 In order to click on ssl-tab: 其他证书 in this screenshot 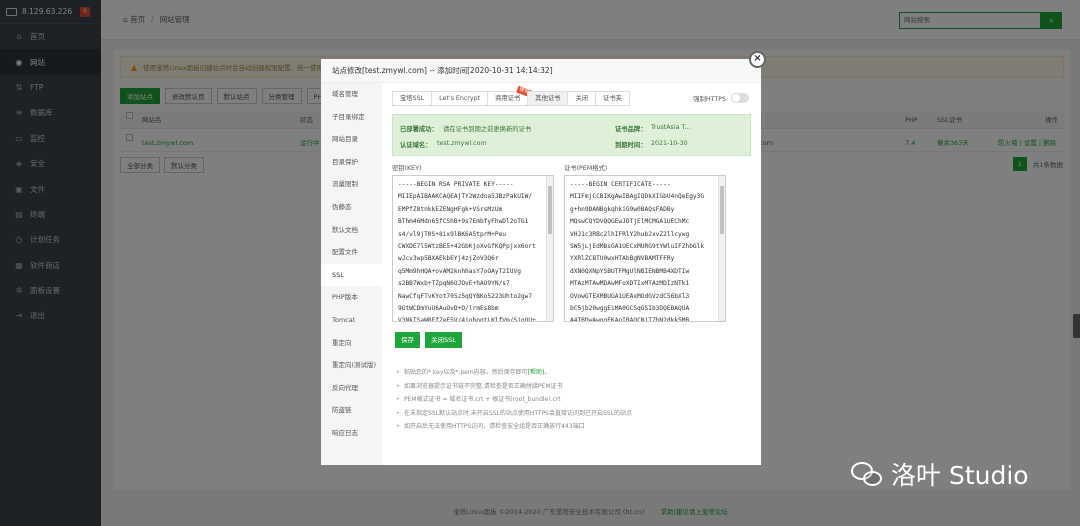, I will do `click(547, 98)`.